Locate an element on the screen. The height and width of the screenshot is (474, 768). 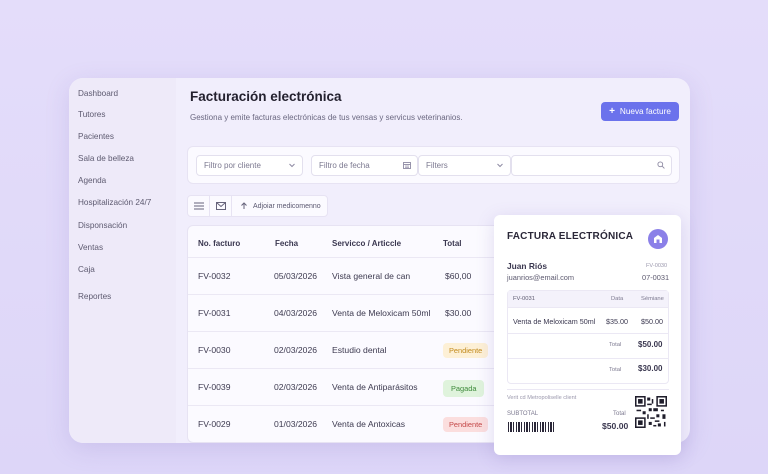
status-filter-select: Filters is located at coordinates (464, 165).